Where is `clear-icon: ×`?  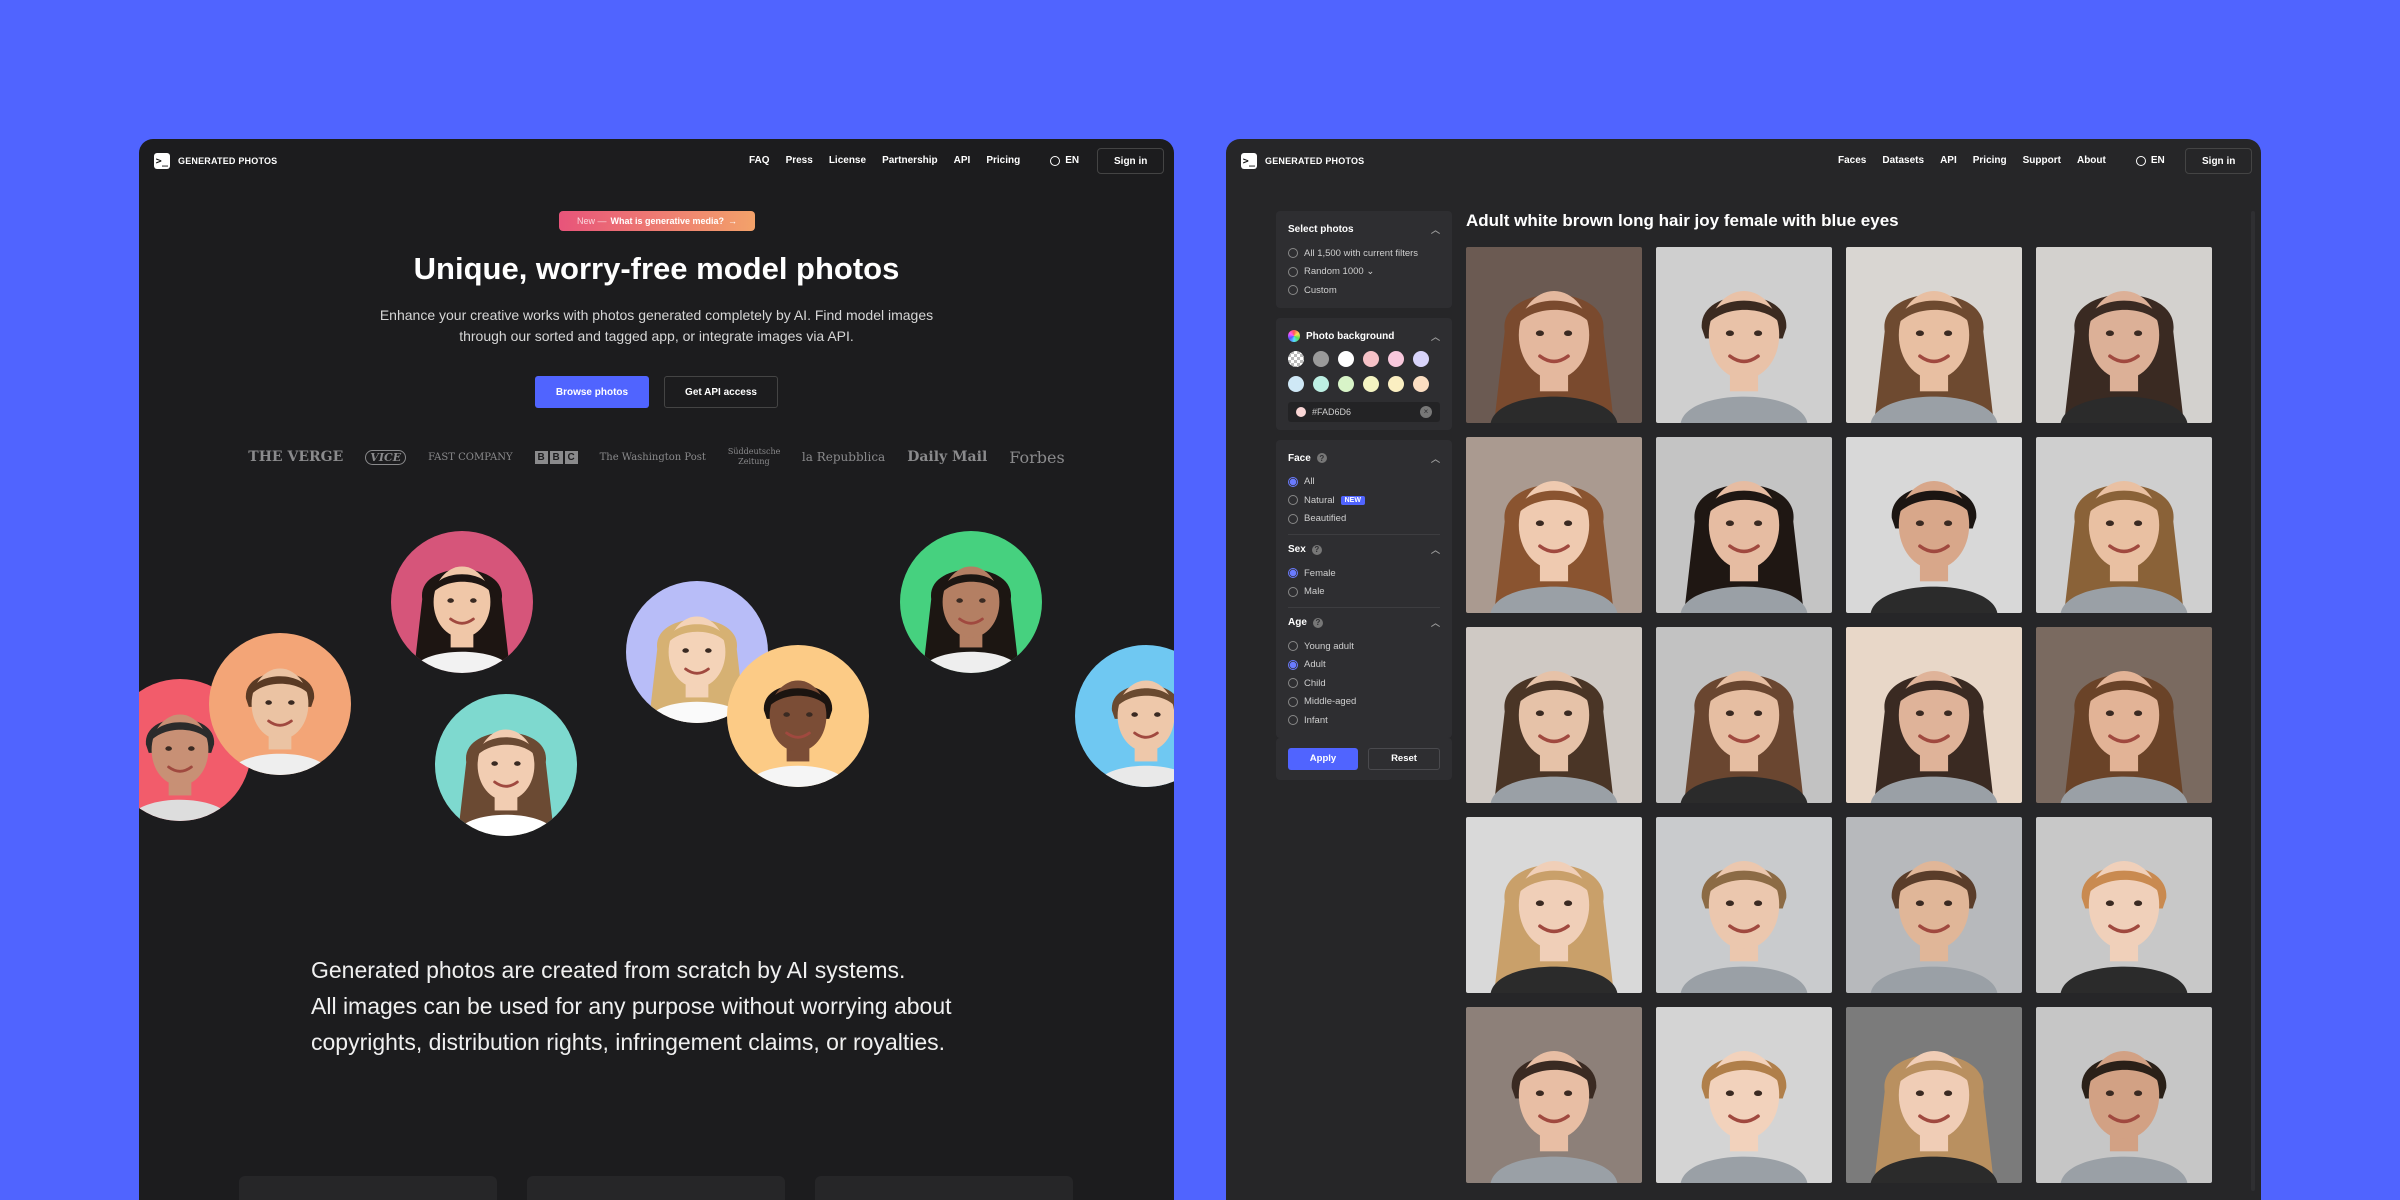
clear-icon: × is located at coordinates (1426, 411).